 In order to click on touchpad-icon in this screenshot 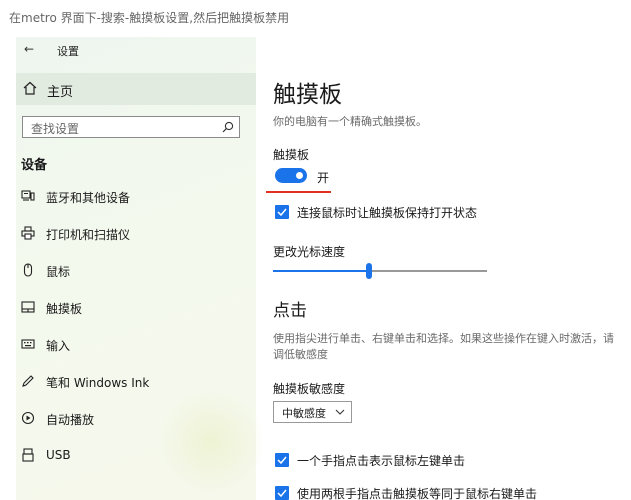, I will do `click(28, 307)`.